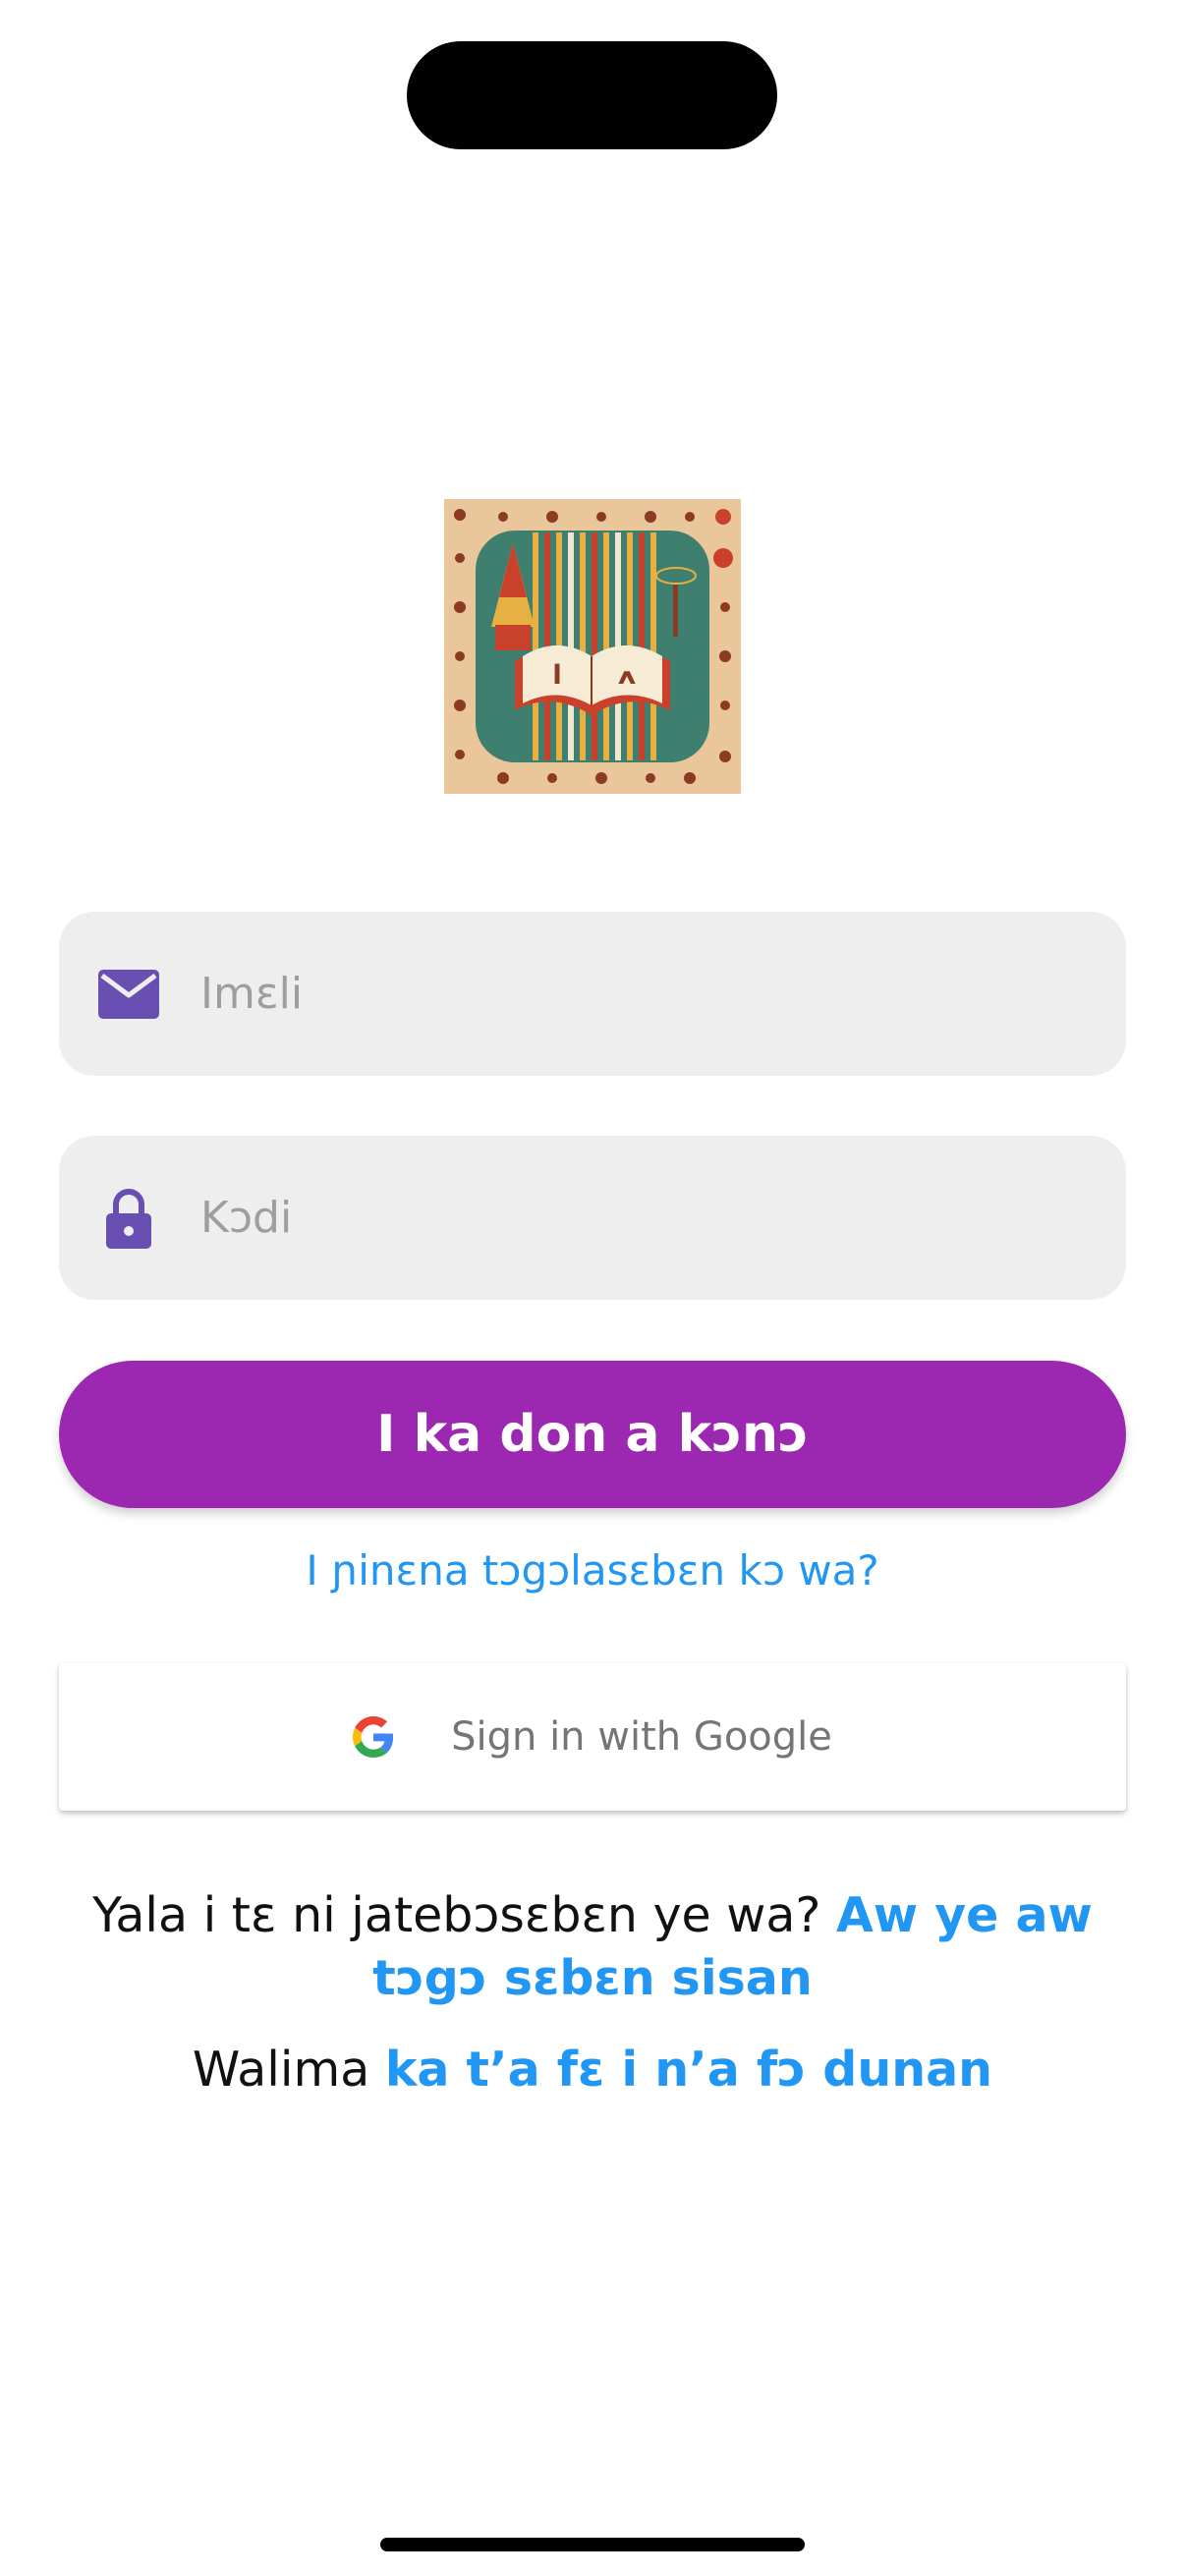  What do you see at coordinates (557, 674) in the screenshot?
I see `book-glyph-left: ߊ` at bounding box center [557, 674].